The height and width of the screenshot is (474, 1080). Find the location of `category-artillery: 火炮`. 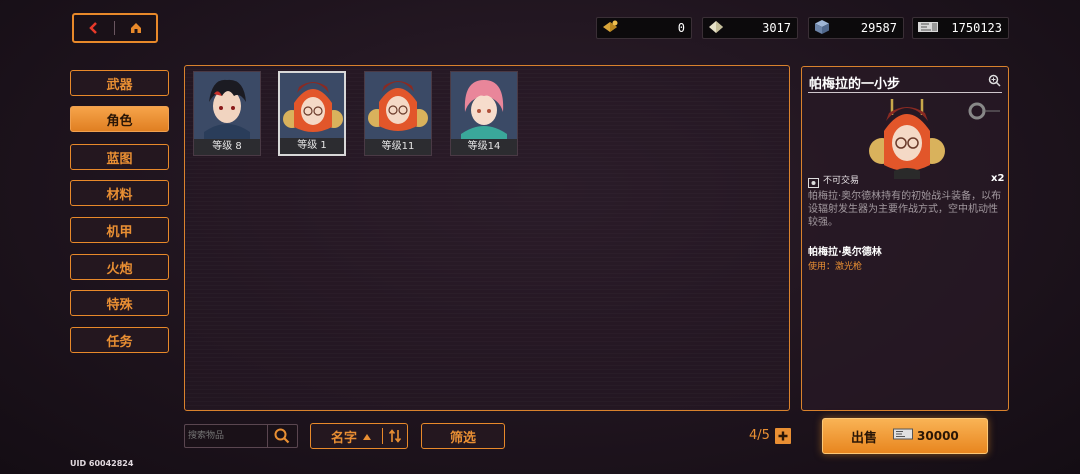

category-artillery: 火炮 is located at coordinates (119, 267).